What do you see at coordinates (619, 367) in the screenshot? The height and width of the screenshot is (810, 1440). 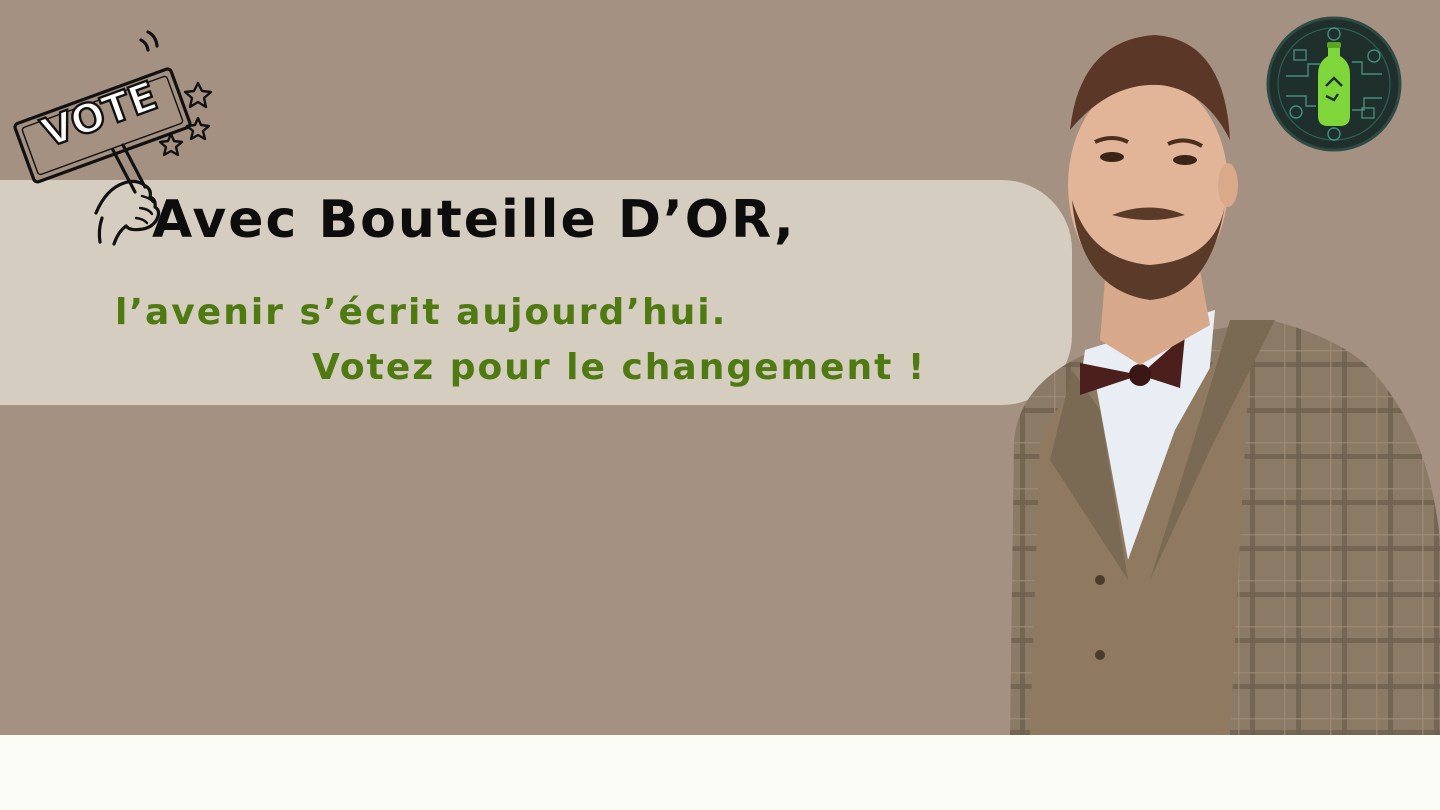 I see `tagline-line-2: Votez pour le changement !` at bounding box center [619, 367].